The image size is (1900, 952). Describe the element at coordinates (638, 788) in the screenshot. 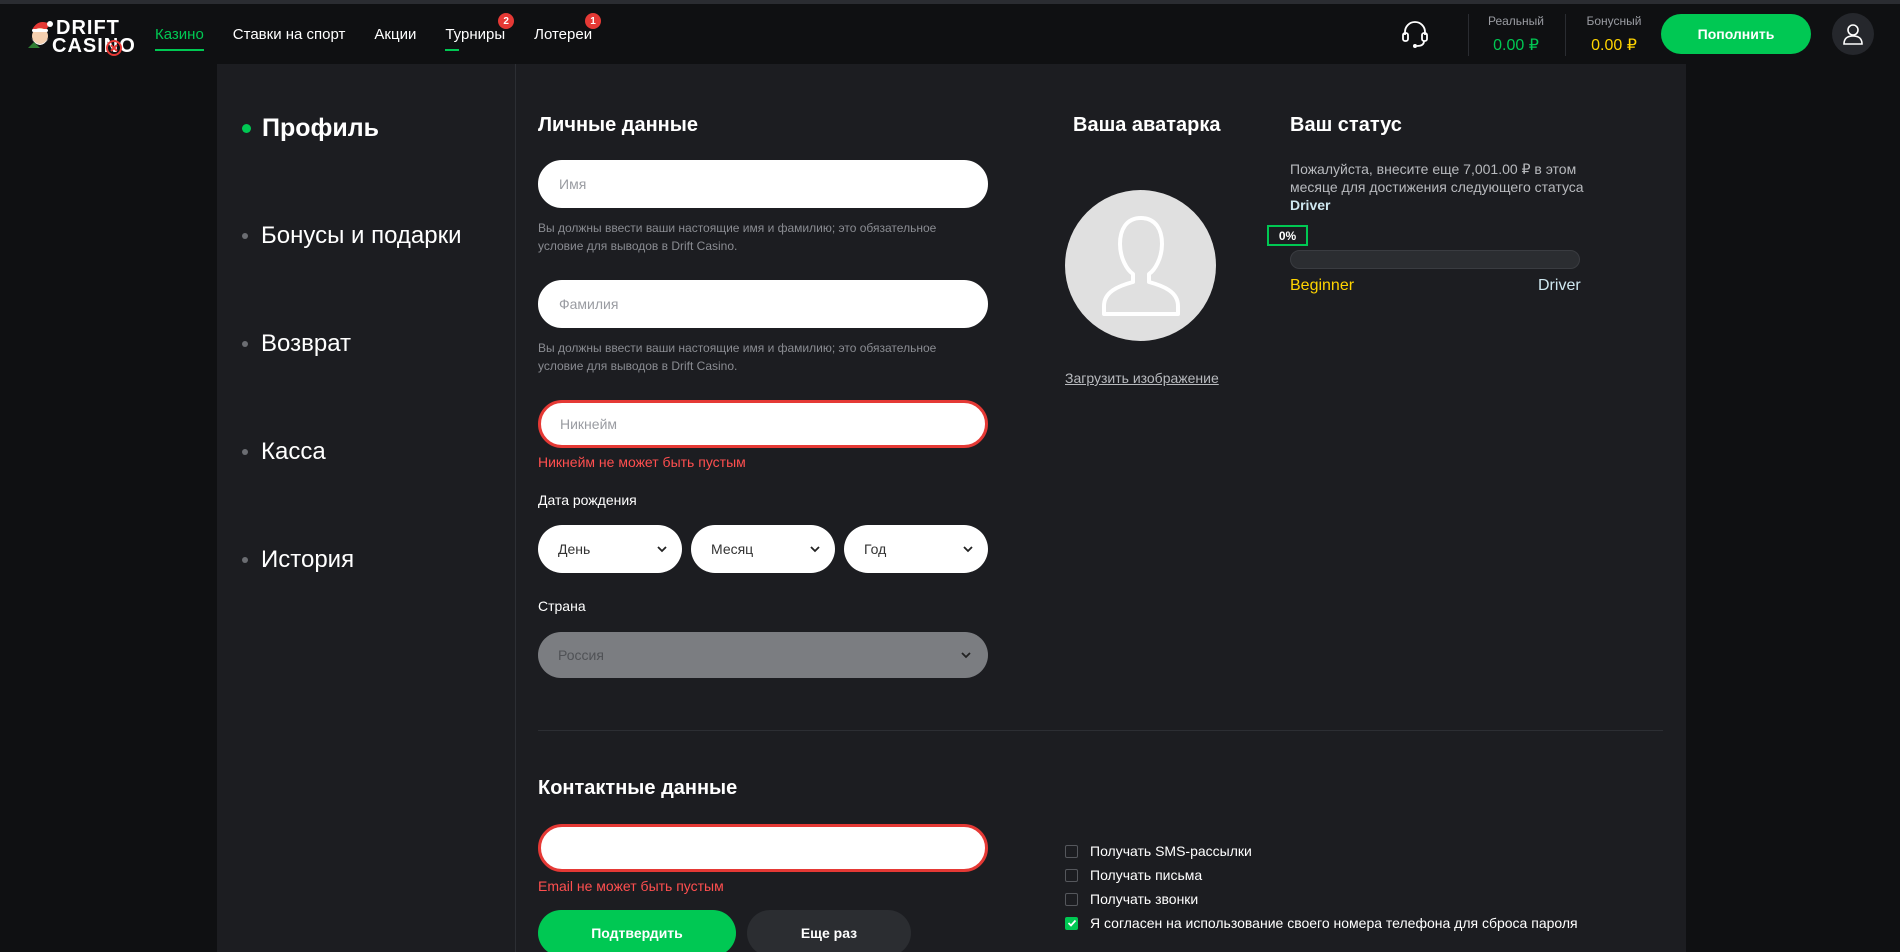

I see `contacts-title: Контактные данные` at that location.